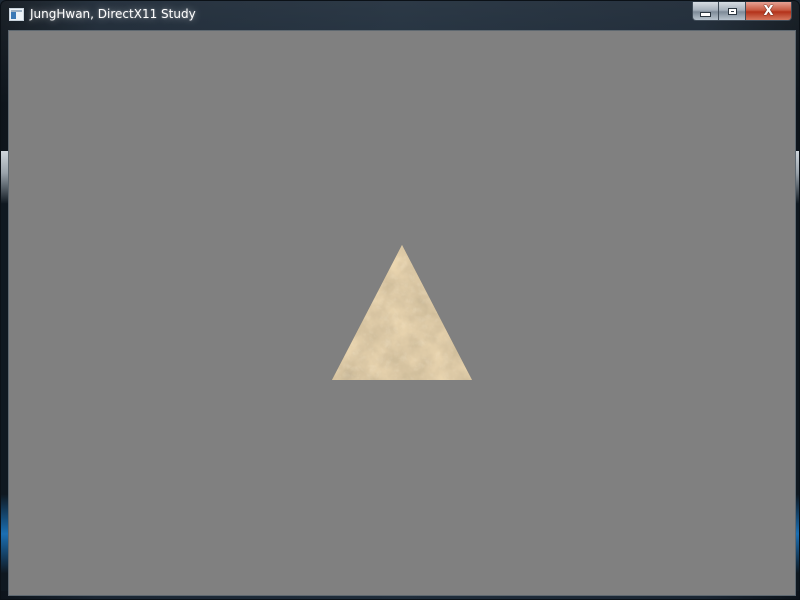  I want to click on window-frame-left, so click(4, 371).